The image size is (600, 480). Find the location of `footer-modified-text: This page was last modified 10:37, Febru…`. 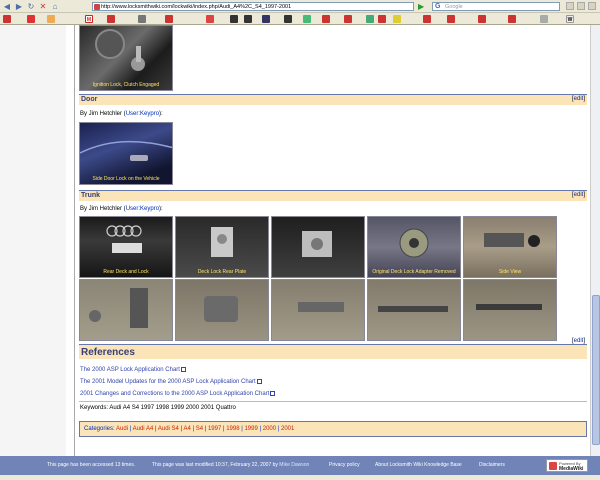

footer-modified-text: This page was last modified 10:37, Febru… is located at coordinates (215, 465).